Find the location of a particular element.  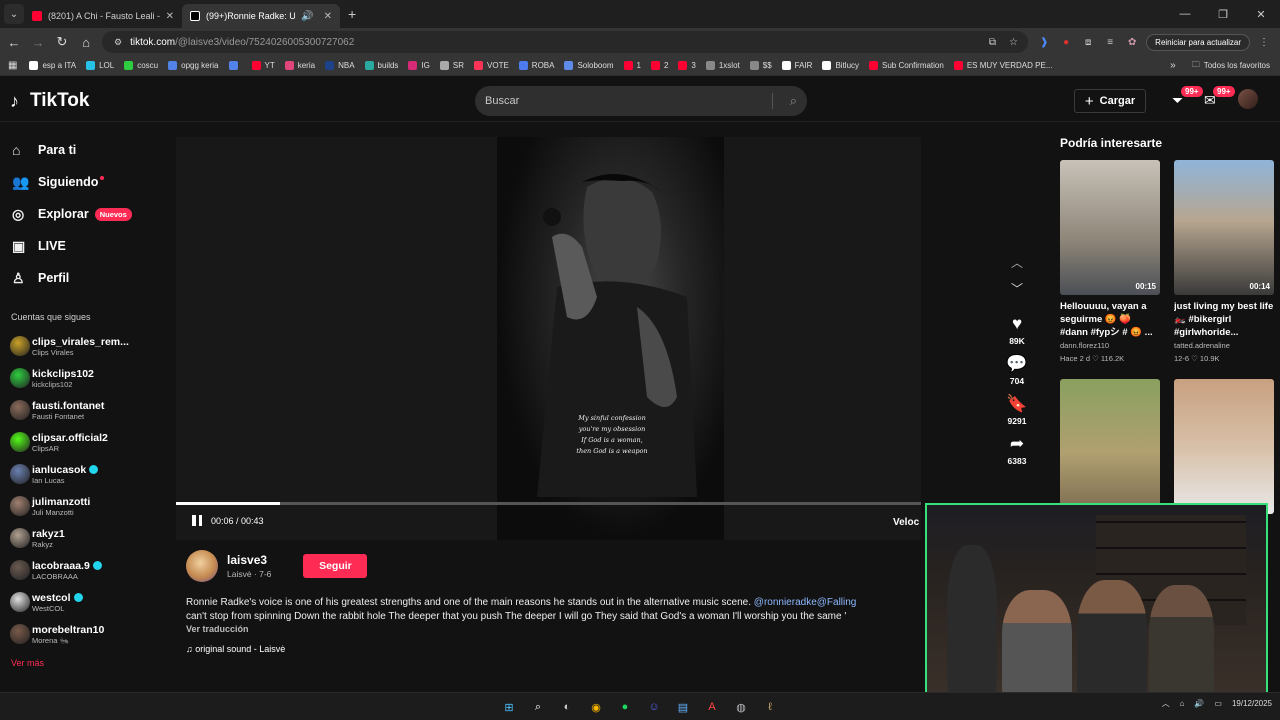

profile-avatar-icon: ✿ is located at coordinates (1132, 42).